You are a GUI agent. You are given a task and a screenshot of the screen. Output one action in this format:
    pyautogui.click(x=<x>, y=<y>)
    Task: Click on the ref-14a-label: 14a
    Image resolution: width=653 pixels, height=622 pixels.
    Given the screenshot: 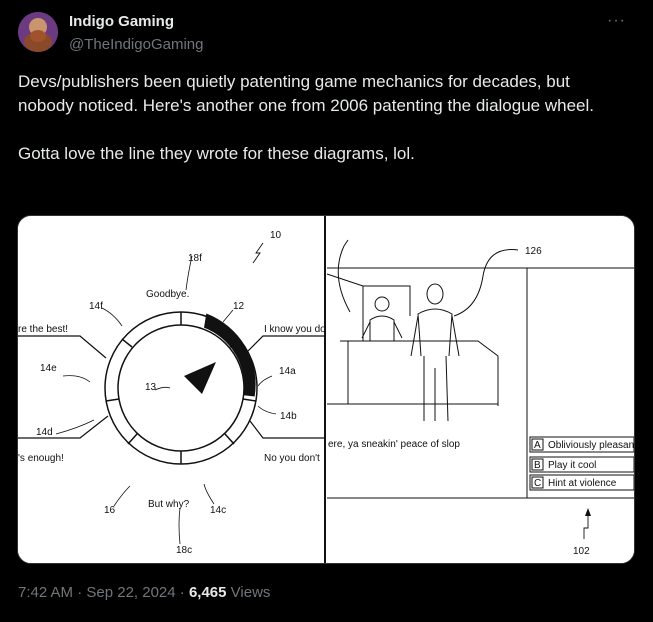 What is the action you would take?
    pyautogui.click(x=287, y=371)
    